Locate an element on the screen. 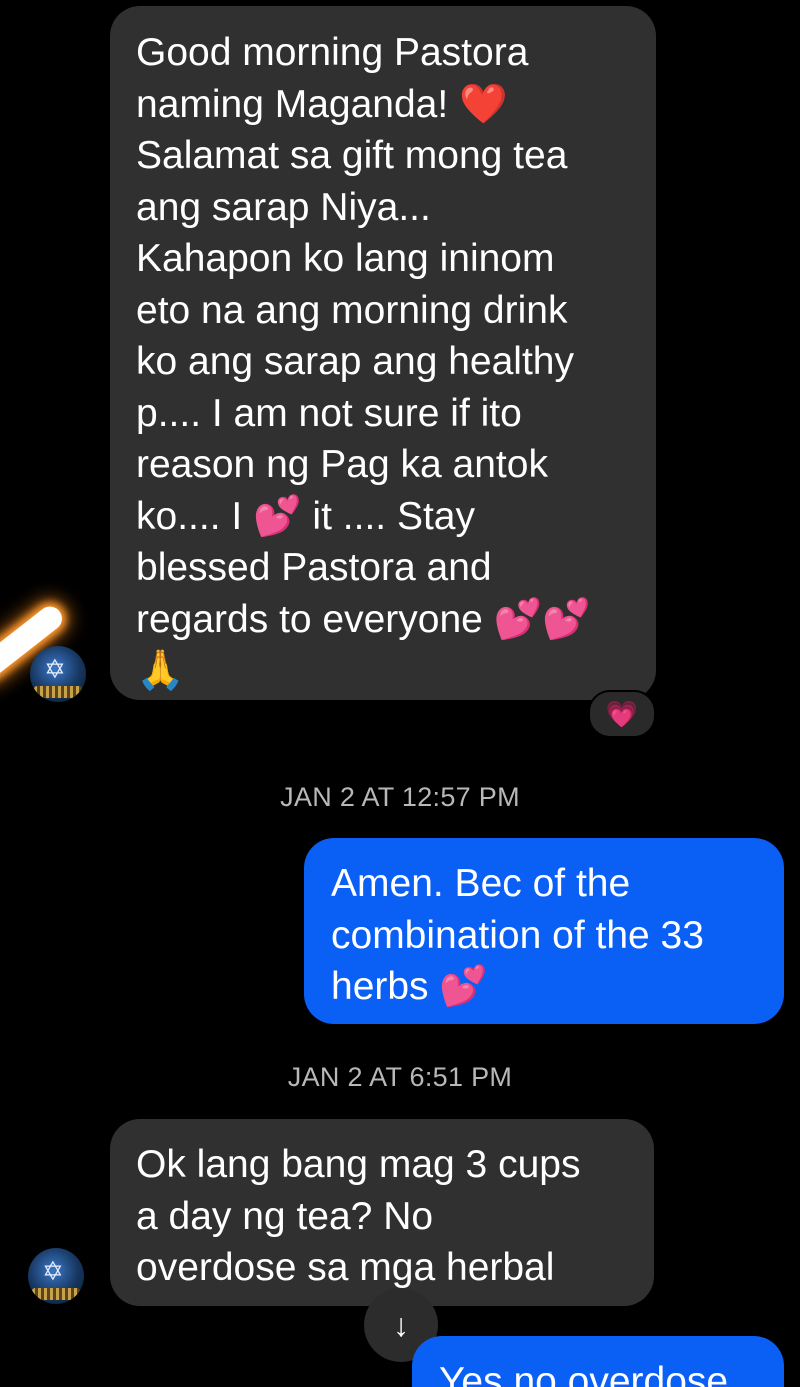  message-line: a day ng tea? No is located at coordinates (285, 1216).